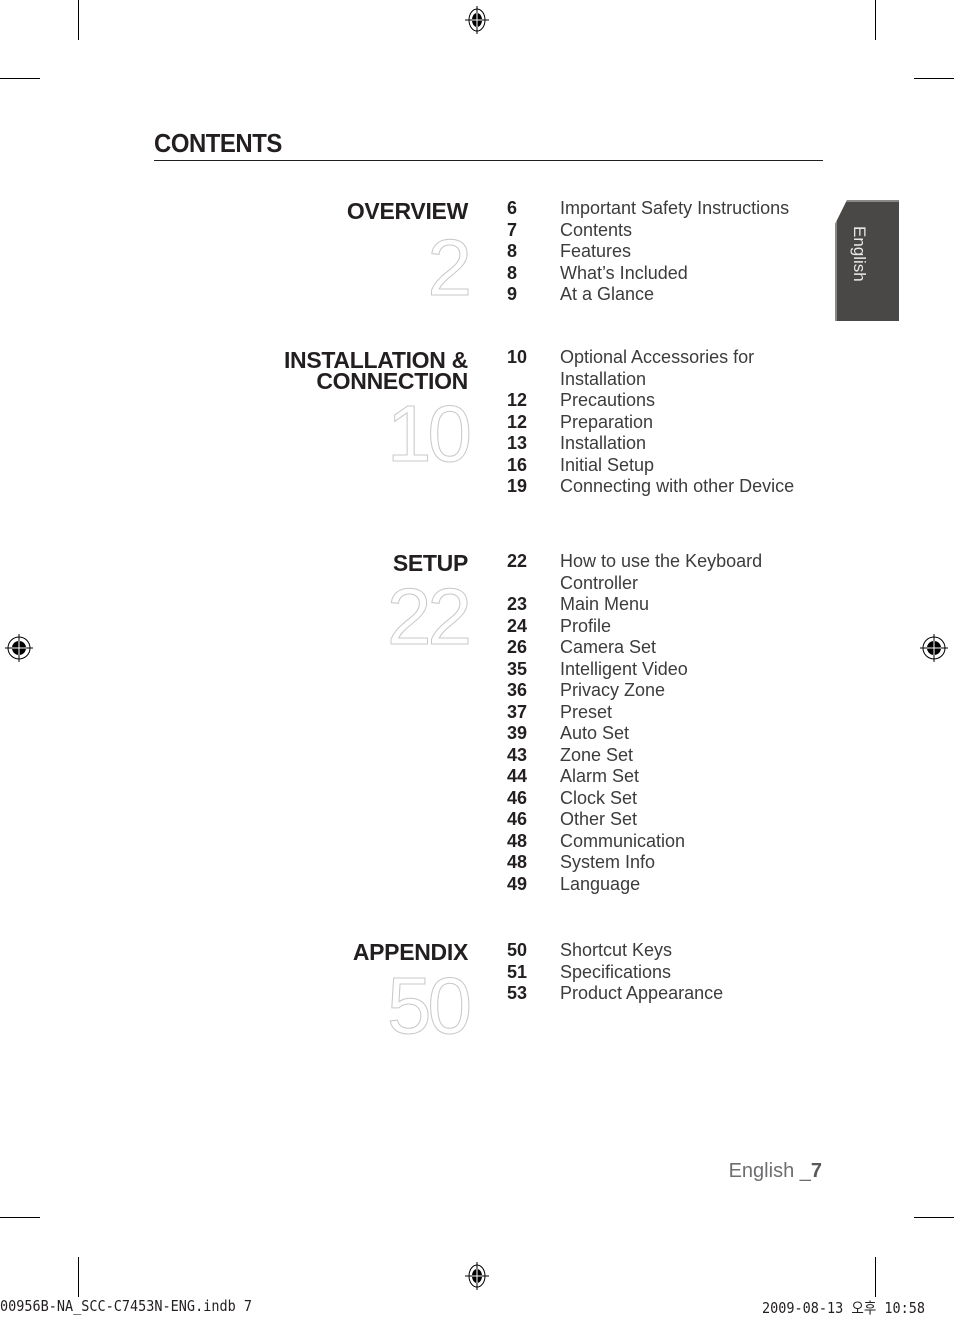 The height and width of the screenshot is (1321, 954). Describe the element at coordinates (658, 885) in the screenshot. I see `toc-entry: 49 Language` at that location.